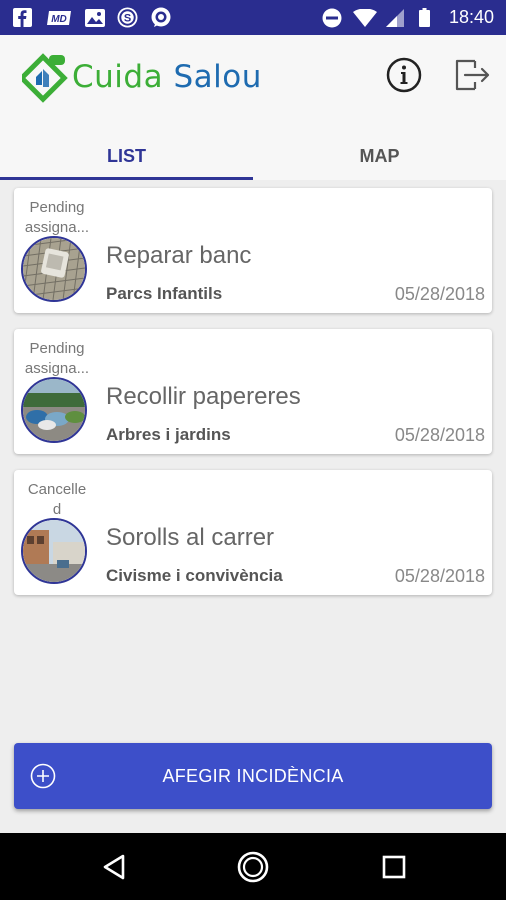 Image resolution: width=506 pixels, height=900 pixels. I want to click on svg-text: MD, so click(59, 19).